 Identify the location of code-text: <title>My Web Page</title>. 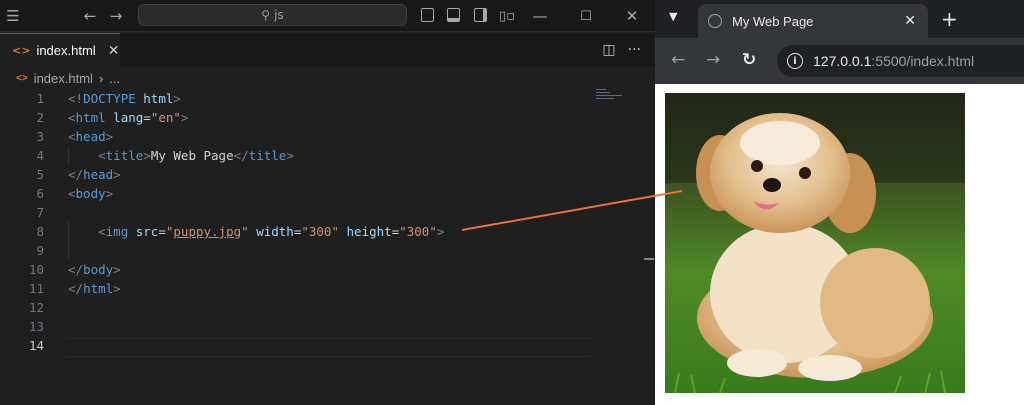
(181, 155).